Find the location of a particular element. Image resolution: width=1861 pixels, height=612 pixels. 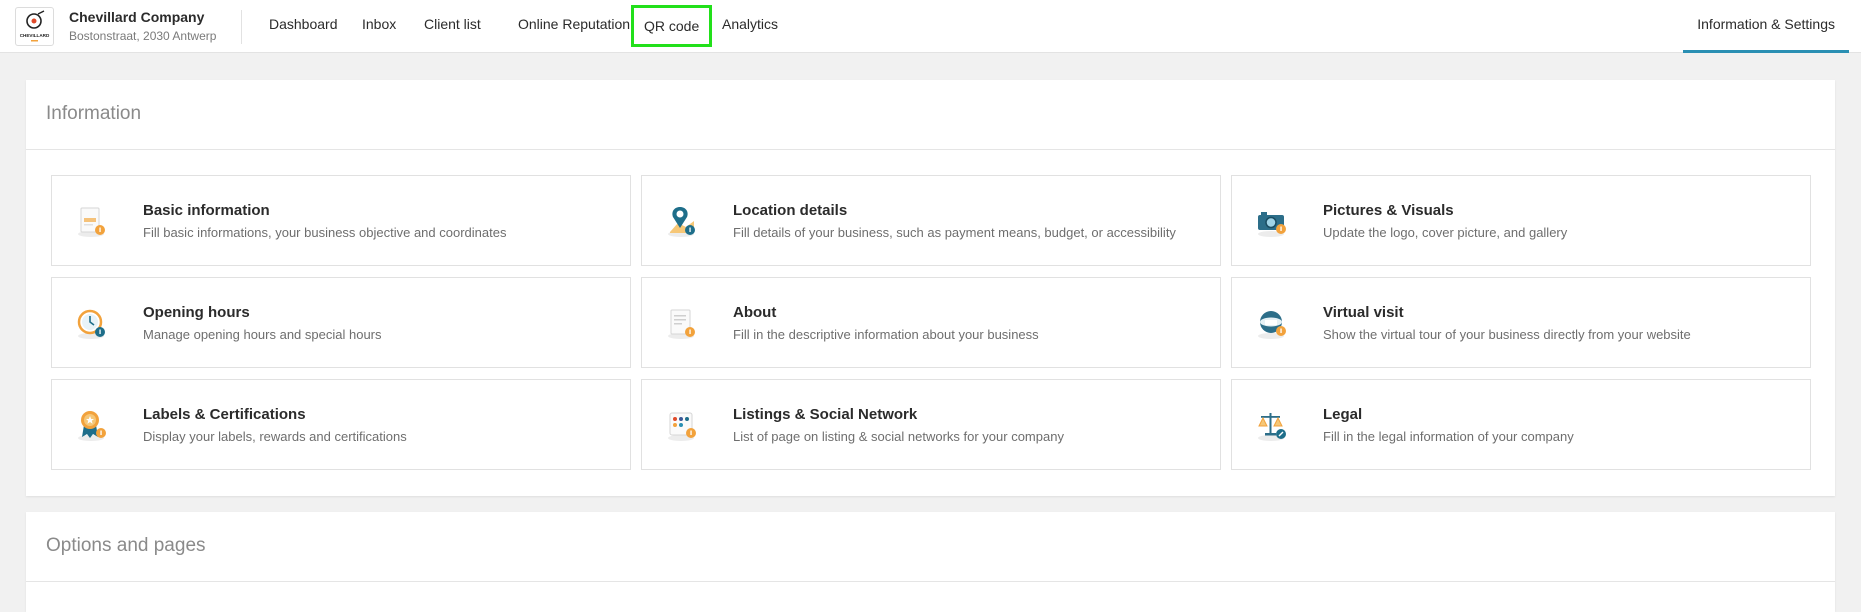

card-title: Labels & Certifications is located at coordinates (224, 414).